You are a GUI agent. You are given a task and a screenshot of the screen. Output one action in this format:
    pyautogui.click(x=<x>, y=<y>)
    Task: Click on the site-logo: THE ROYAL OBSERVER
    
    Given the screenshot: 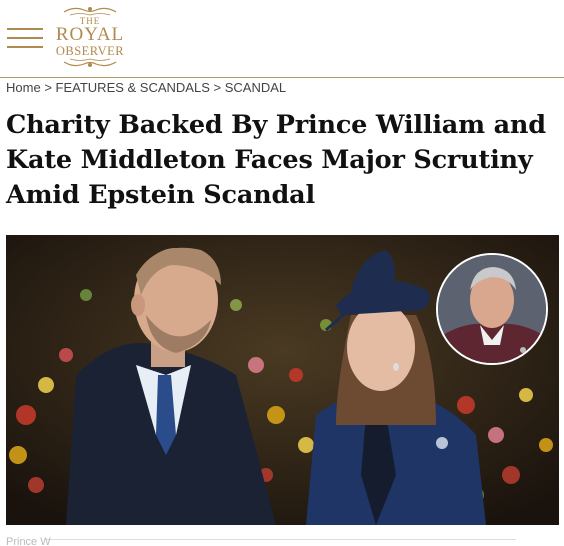 What is the action you would take?
    pyautogui.click(x=90, y=37)
    